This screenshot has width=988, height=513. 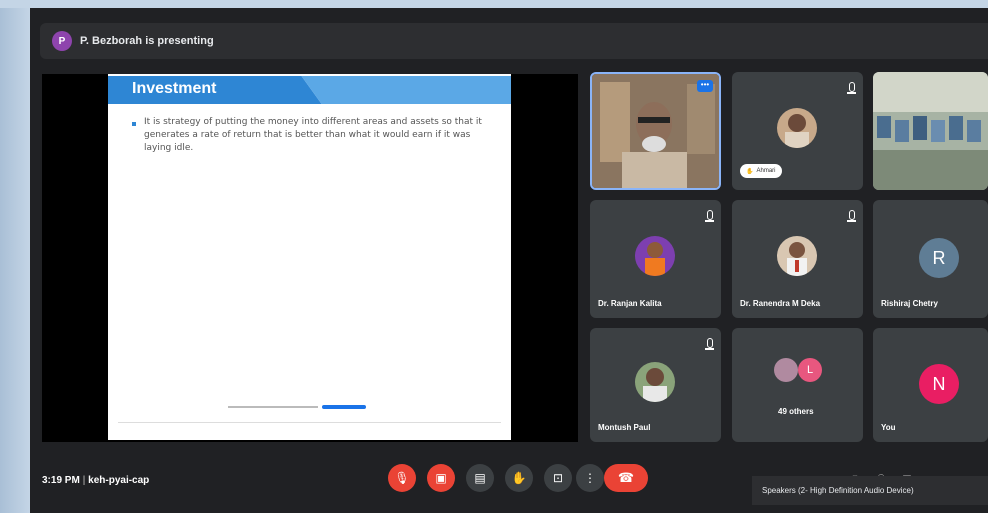 I want to click on present-button: ⊡, so click(x=558, y=478).